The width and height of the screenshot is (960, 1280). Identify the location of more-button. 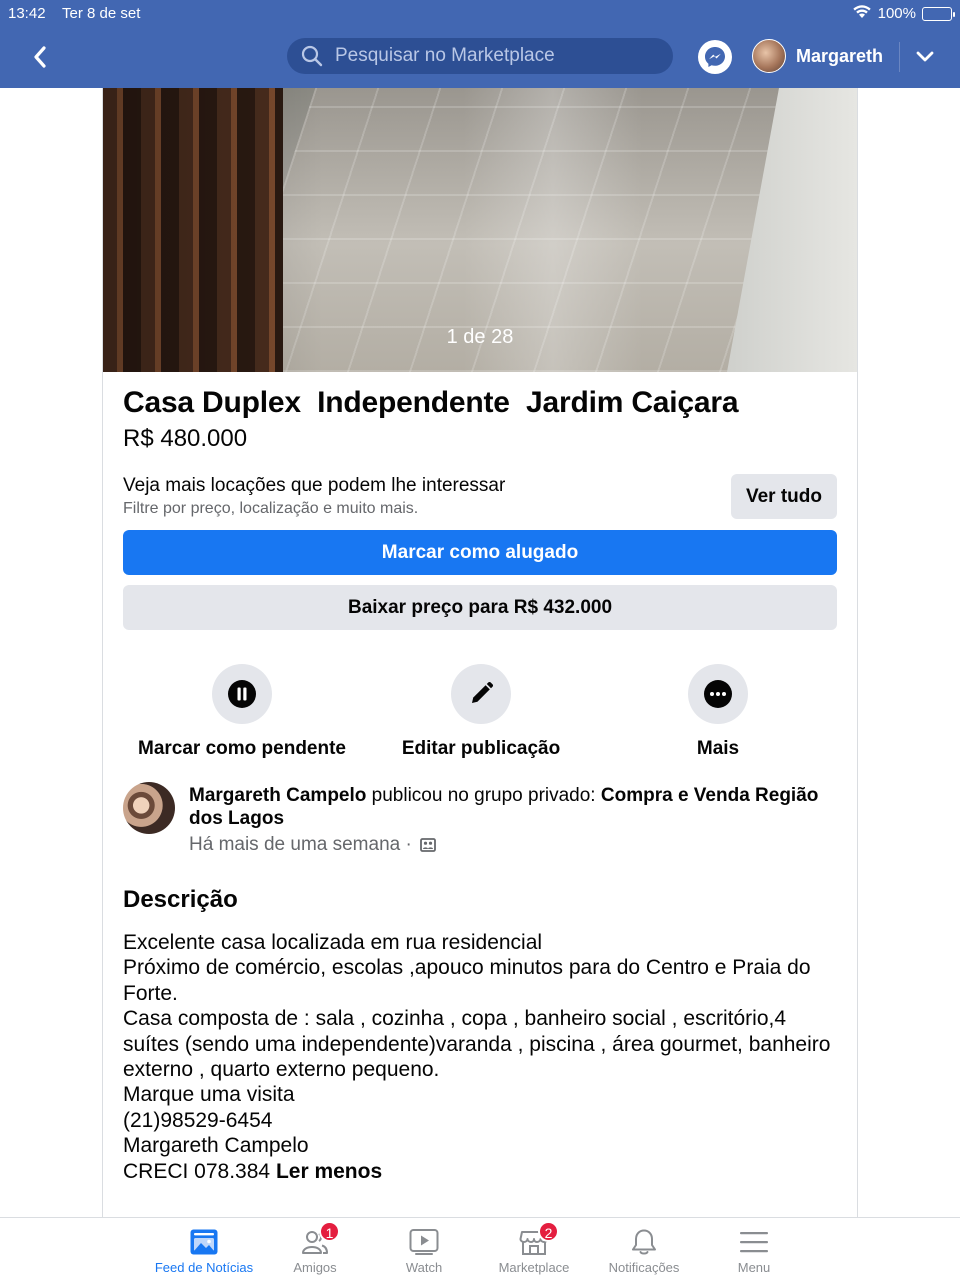
(718, 694).